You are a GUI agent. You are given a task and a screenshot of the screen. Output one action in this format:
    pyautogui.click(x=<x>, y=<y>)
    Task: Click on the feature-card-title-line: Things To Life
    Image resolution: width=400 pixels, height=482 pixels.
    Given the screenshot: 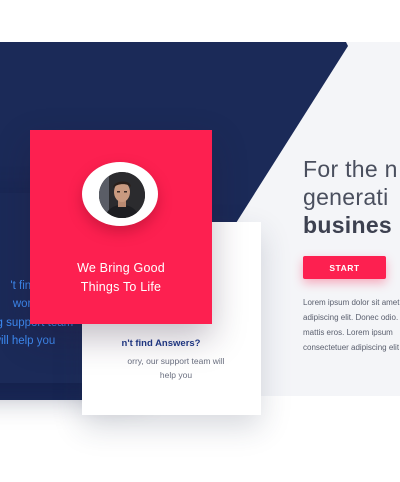 What is the action you would take?
    pyautogui.click(x=121, y=287)
    